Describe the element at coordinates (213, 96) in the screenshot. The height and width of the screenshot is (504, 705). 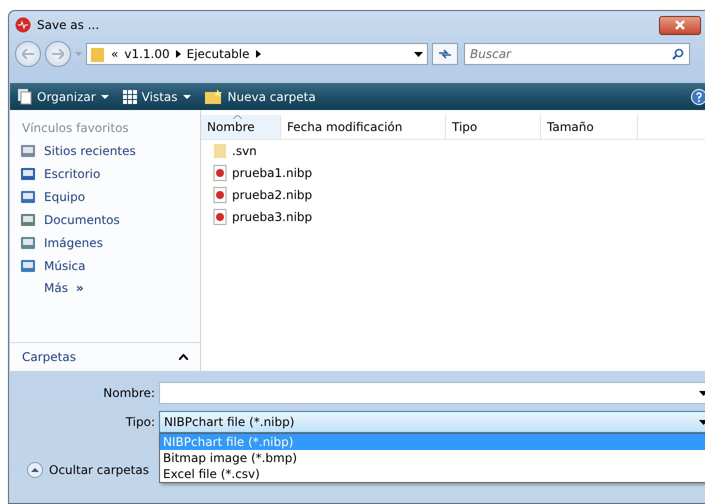
I see `new-folder-icon` at that location.